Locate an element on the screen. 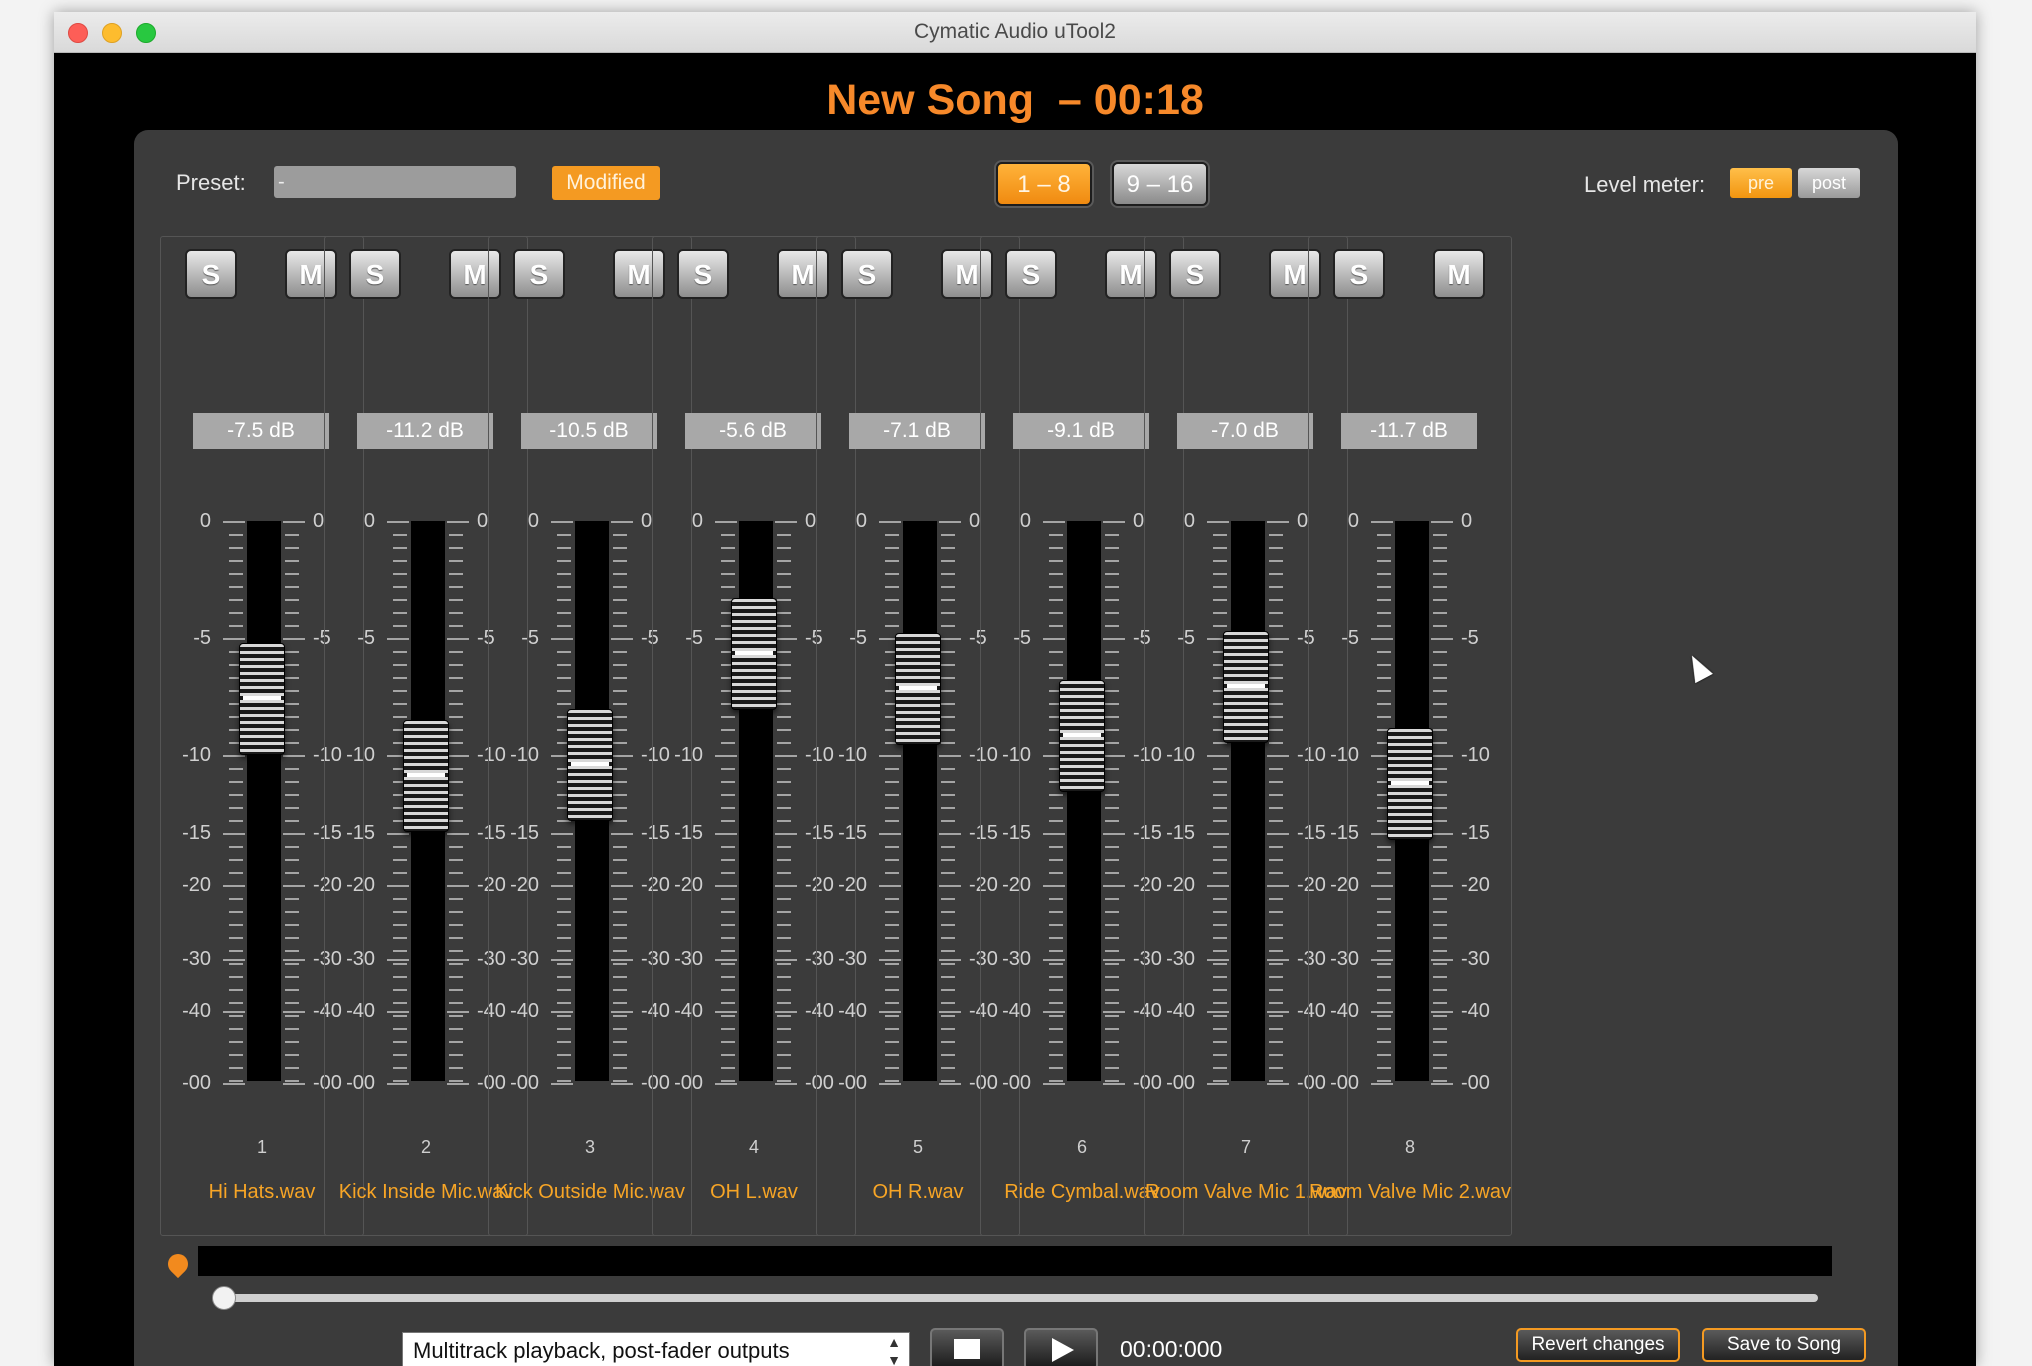  window-title: Cymatic Audio uTool2 is located at coordinates (1015, 31).